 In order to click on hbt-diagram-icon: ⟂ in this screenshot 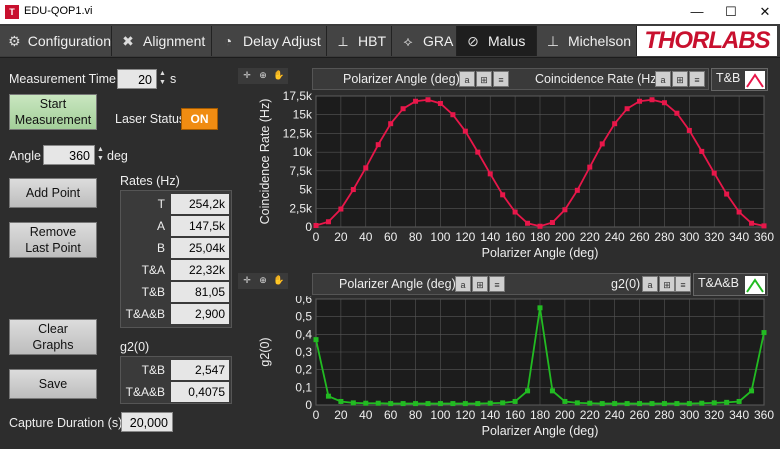, I will do `click(343, 40)`.